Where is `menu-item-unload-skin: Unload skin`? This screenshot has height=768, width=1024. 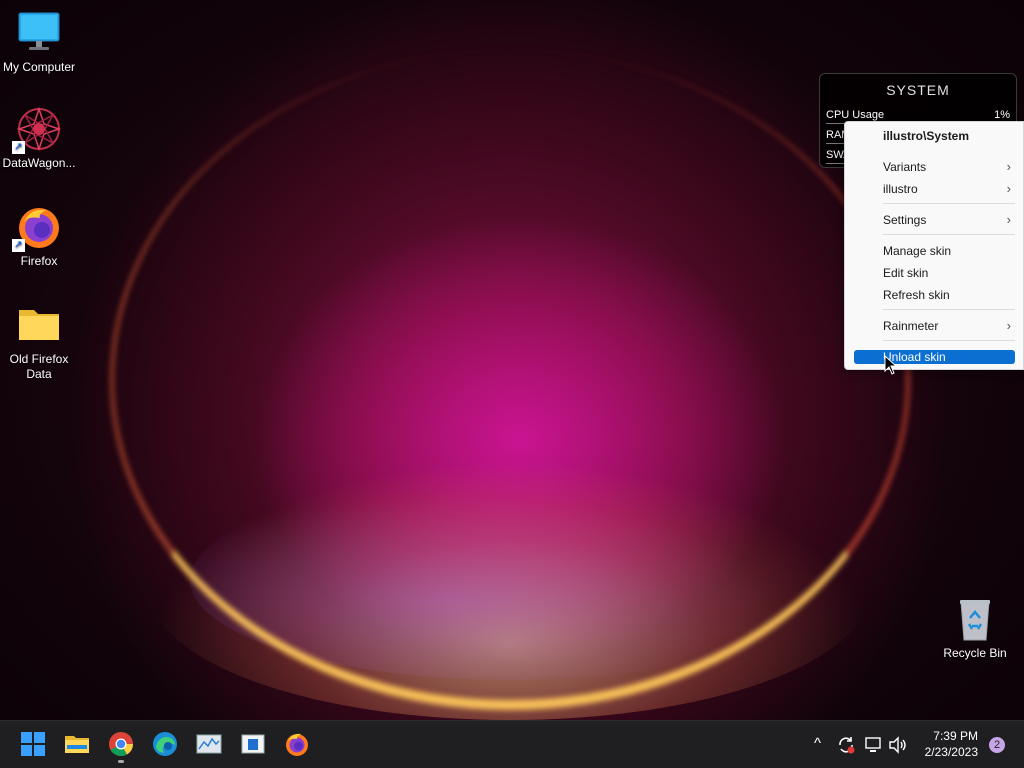
menu-item-unload-skin: Unload skin is located at coordinates (948, 357).